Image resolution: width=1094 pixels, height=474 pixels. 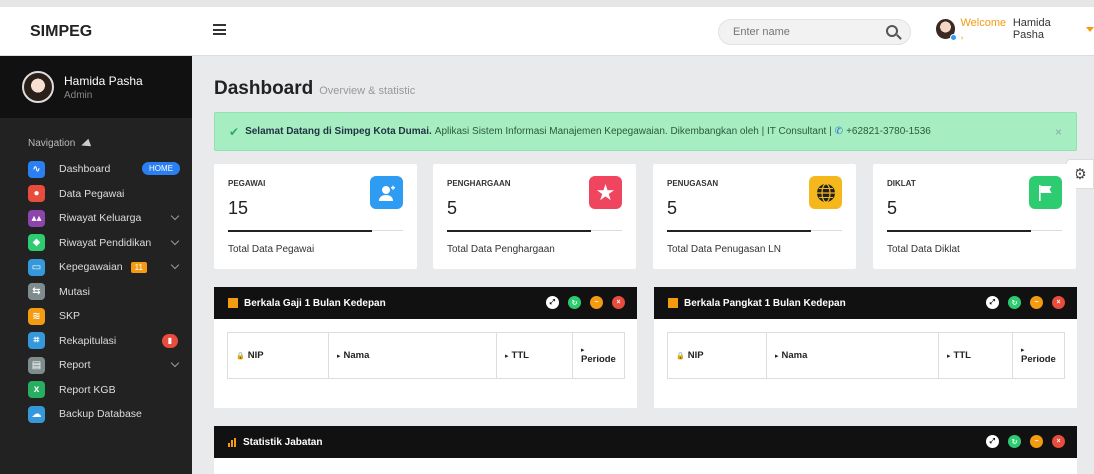 I want to click on user-add-icon, so click(x=386, y=192).